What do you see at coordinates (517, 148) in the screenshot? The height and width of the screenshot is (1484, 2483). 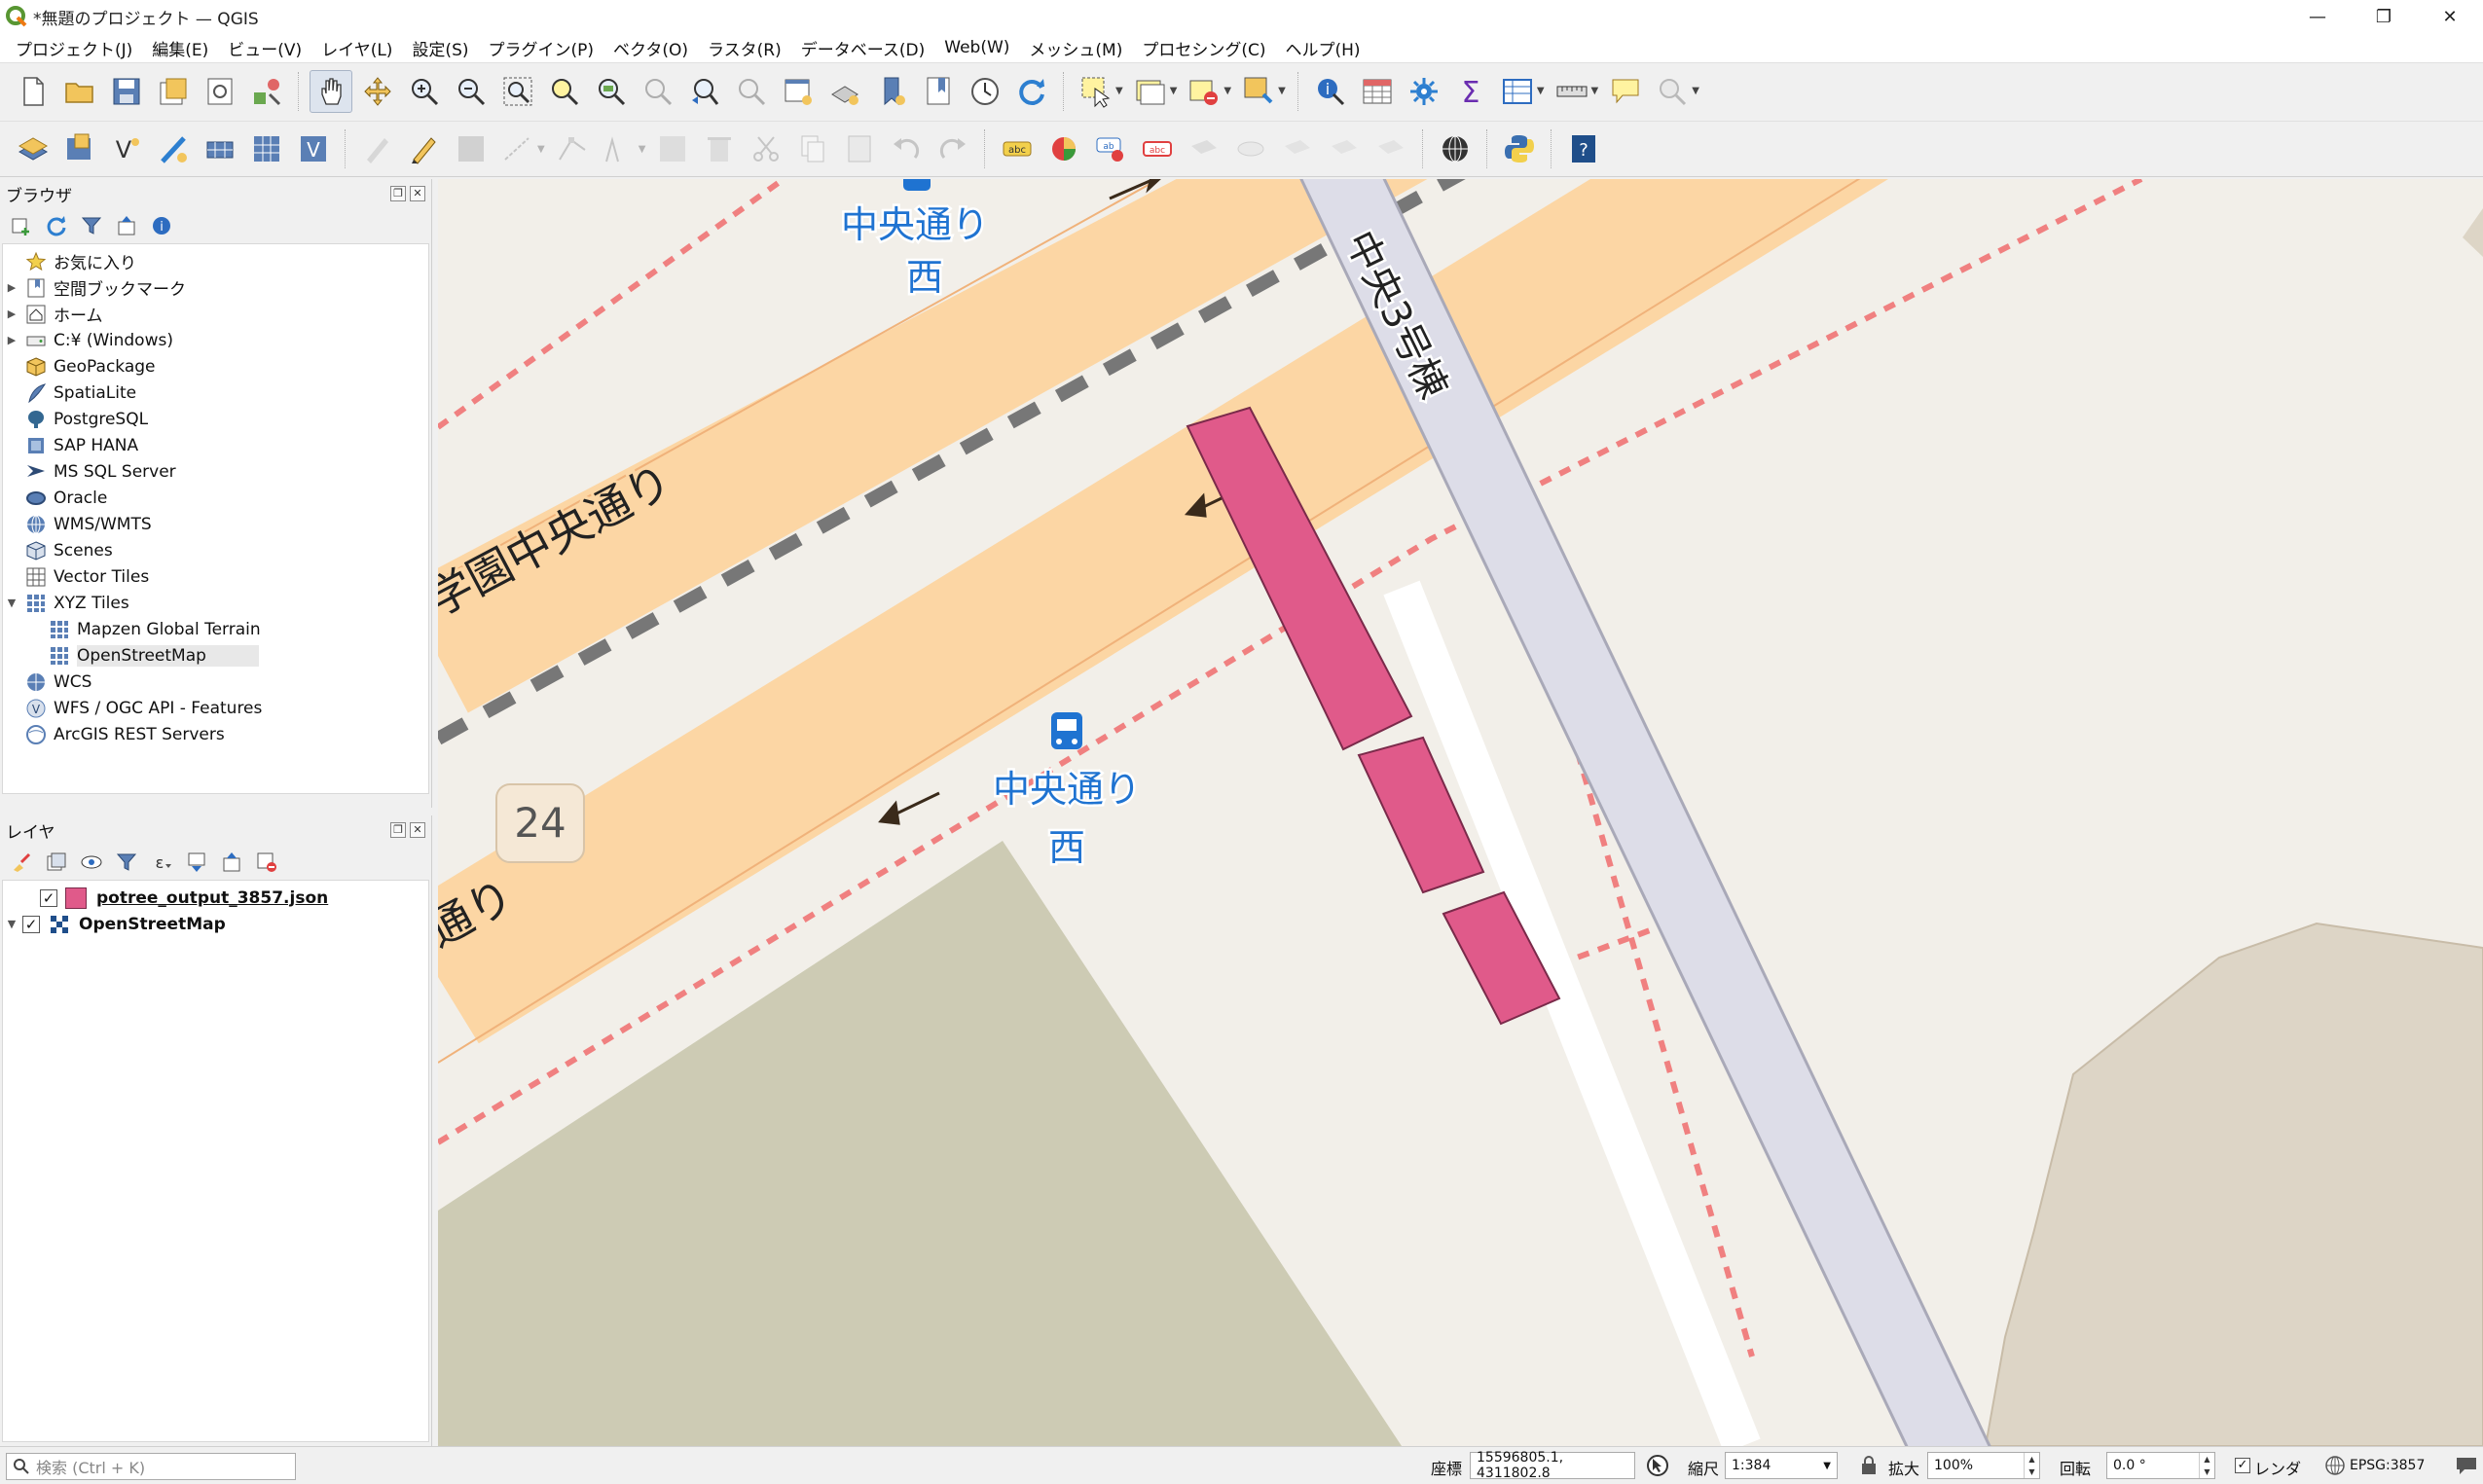 I see `digitize-button` at bounding box center [517, 148].